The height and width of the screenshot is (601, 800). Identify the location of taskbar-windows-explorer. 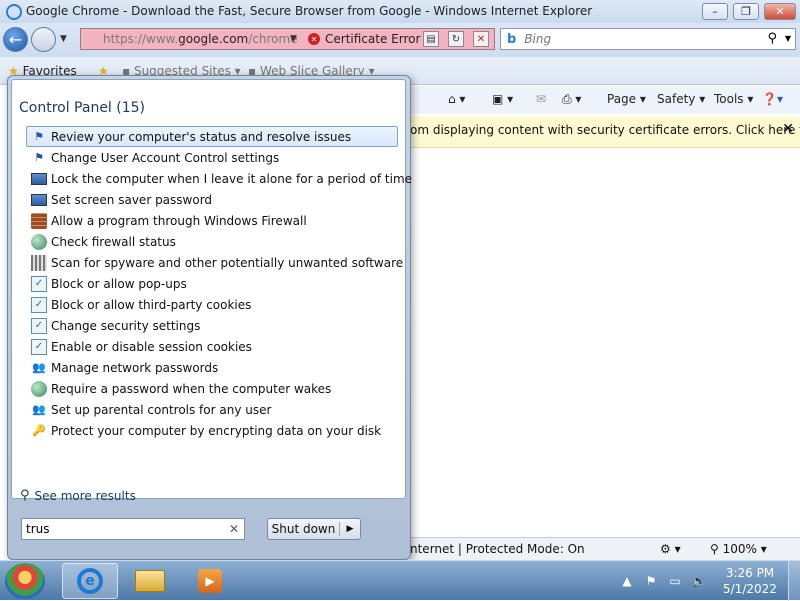
(150, 581).